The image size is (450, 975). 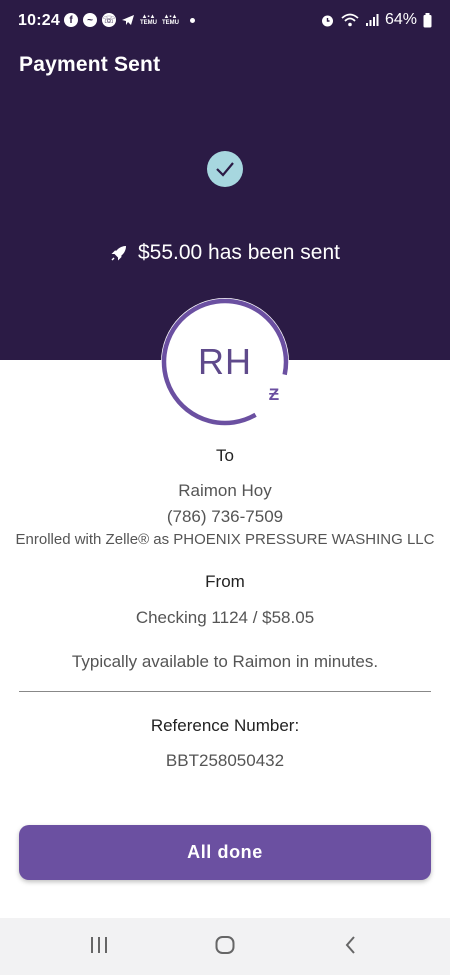 I want to click on more-notifications-dot, so click(x=192, y=20).